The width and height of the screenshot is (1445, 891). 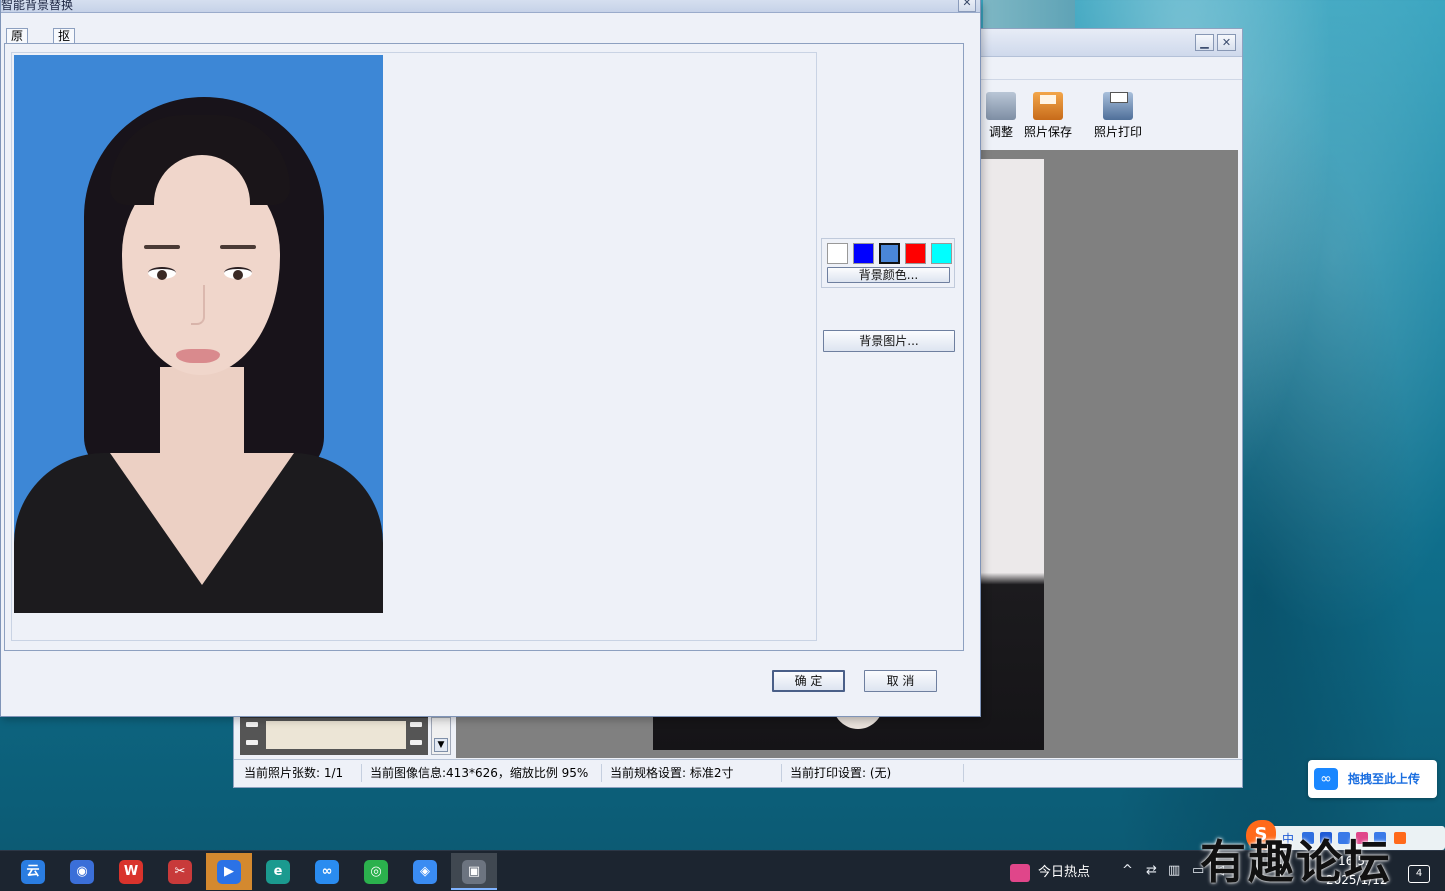 I want to click on thumbnail-frame, so click(x=336, y=735).